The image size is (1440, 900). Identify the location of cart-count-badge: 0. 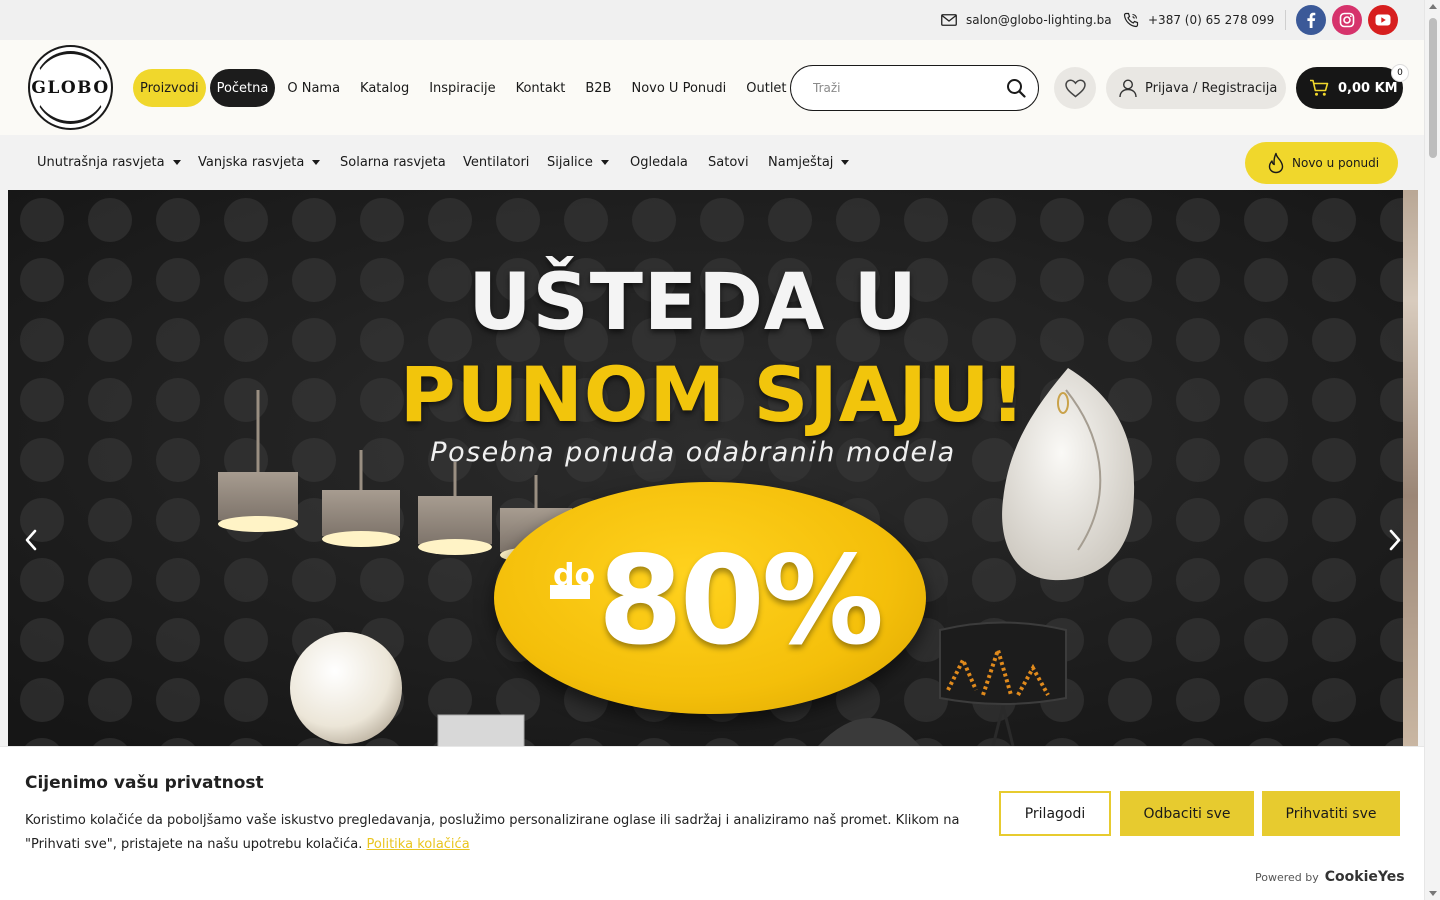
(1400, 73).